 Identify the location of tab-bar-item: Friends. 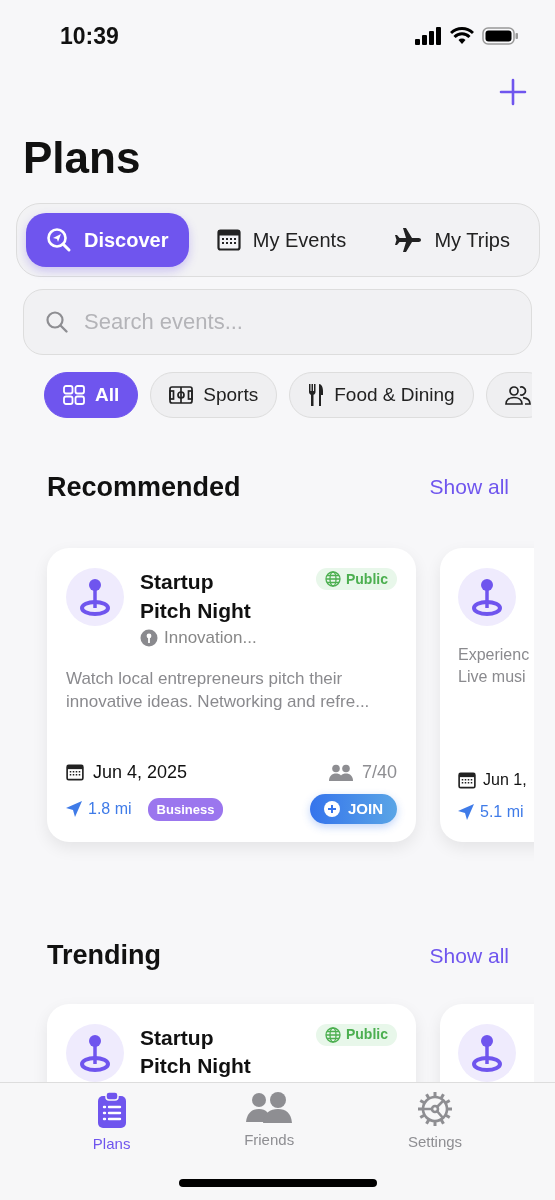
(269, 1123).